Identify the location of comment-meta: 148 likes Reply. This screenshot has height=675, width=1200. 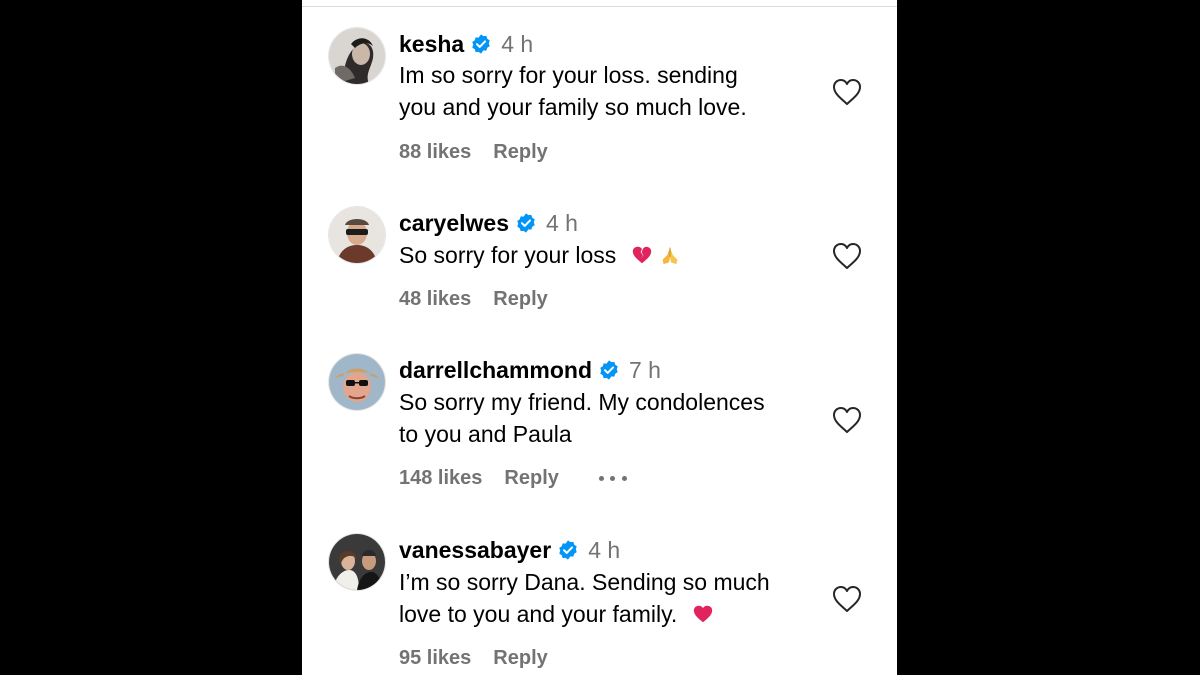
(513, 478).